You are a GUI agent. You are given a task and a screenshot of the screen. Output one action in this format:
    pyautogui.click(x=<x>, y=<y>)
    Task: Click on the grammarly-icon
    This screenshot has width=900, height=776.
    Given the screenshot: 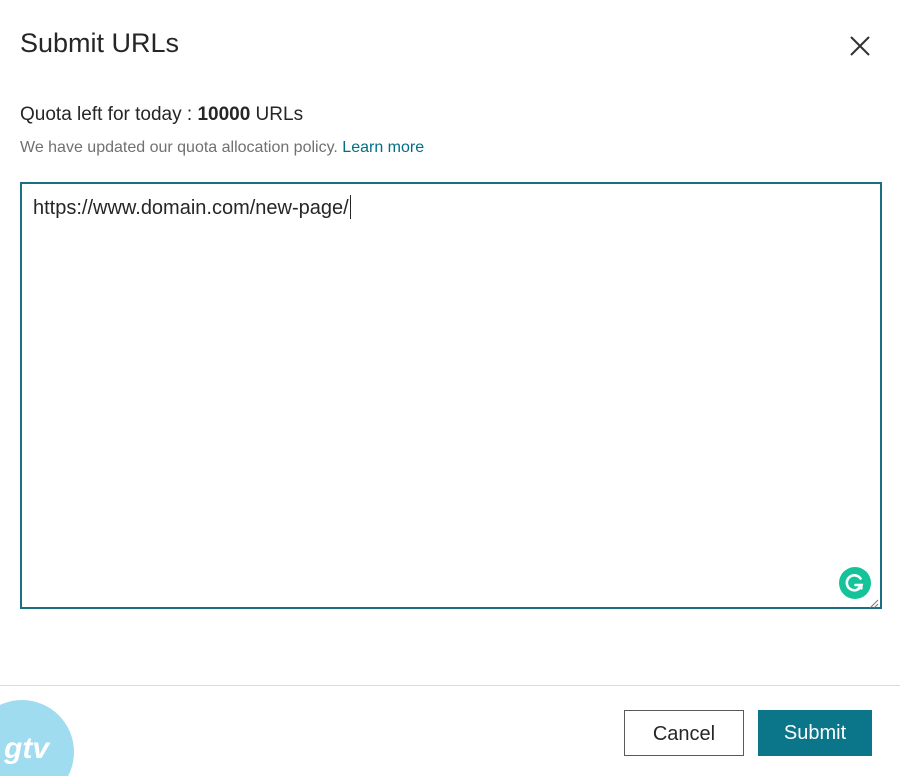 What is the action you would take?
    pyautogui.click(x=855, y=583)
    